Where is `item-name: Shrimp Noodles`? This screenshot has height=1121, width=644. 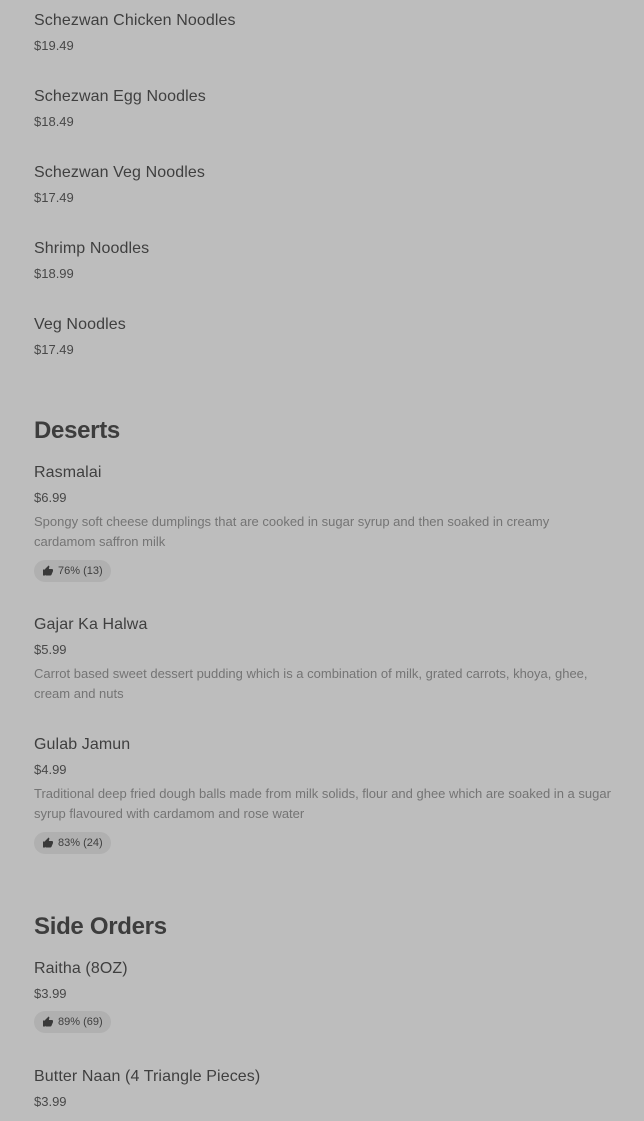 item-name: Shrimp Noodles is located at coordinates (92, 248).